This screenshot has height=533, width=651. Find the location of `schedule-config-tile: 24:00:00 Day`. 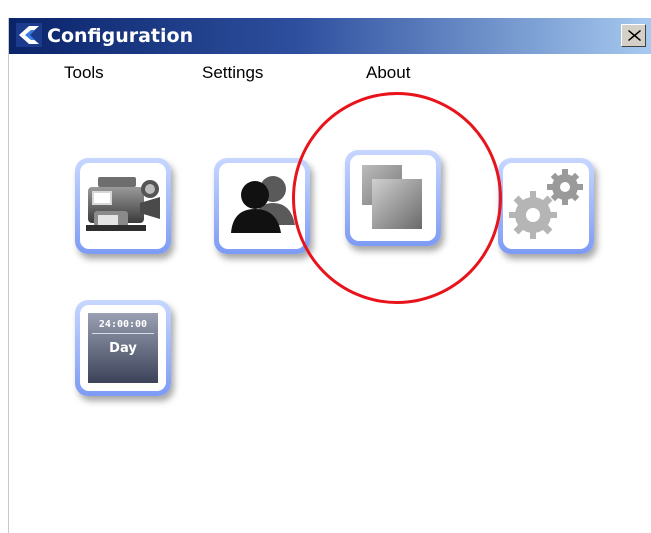

schedule-config-tile: 24:00:00 Day is located at coordinates (123, 348).